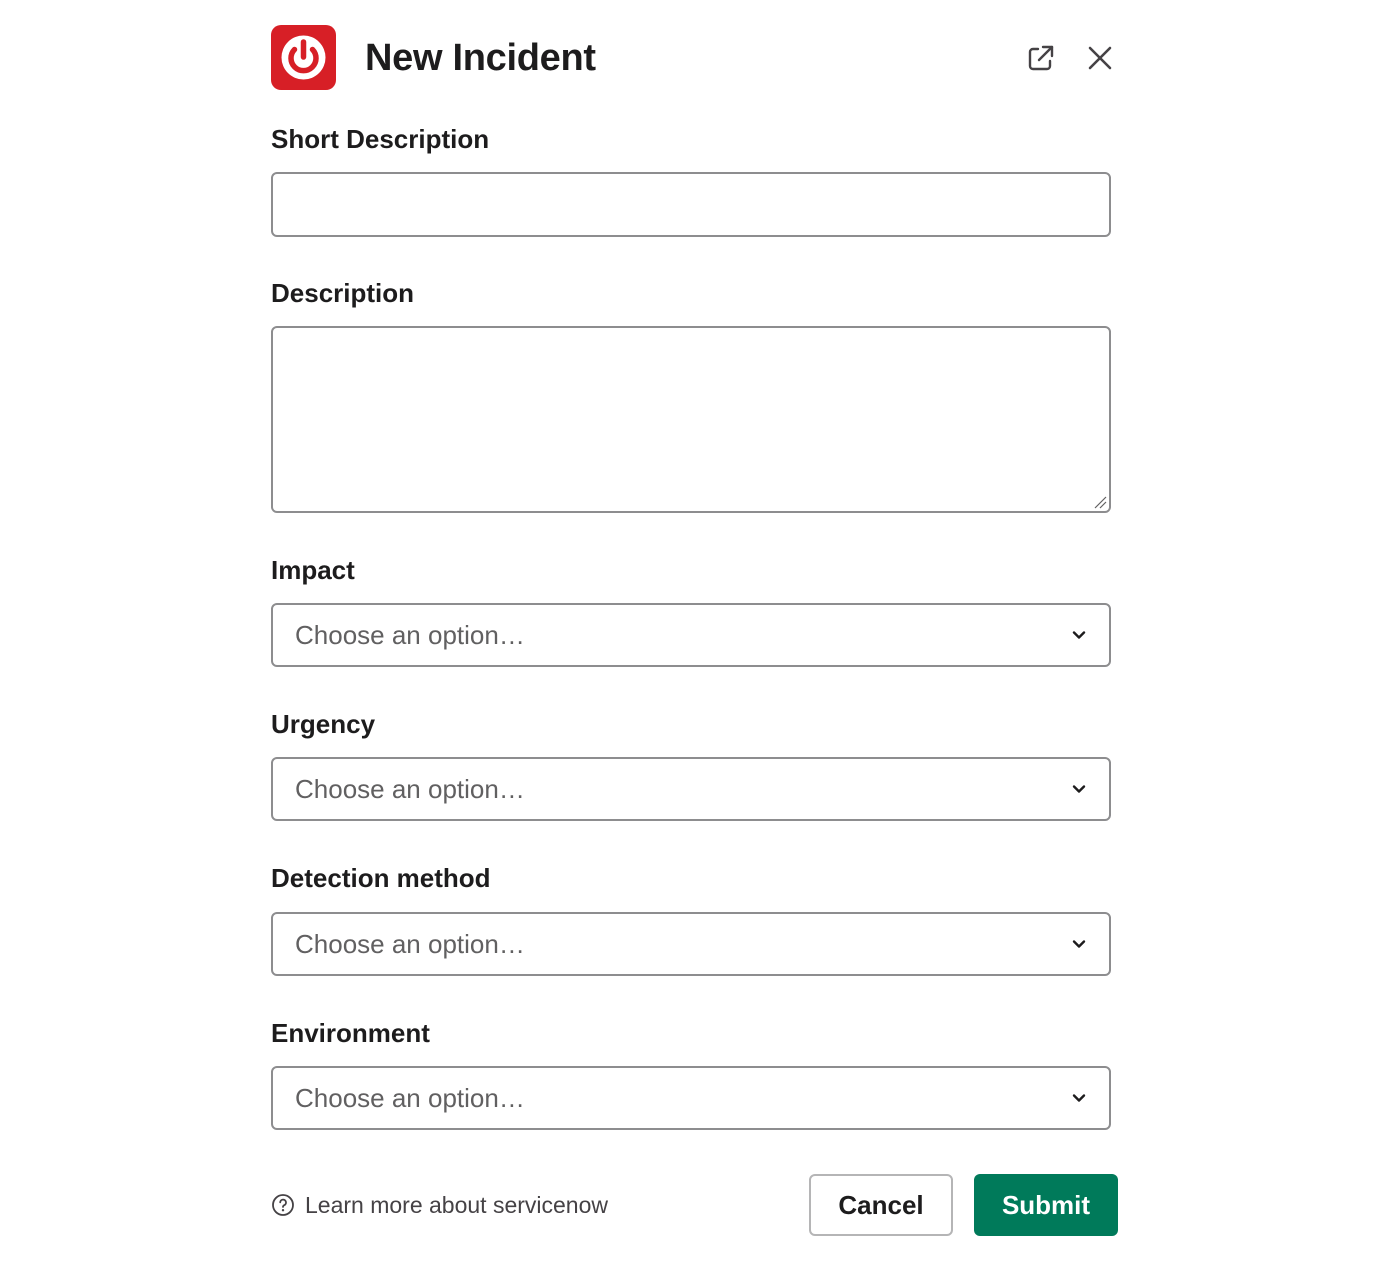 This screenshot has height=1267, width=1400. Describe the element at coordinates (313, 570) in the screenshot. I see `impact-label: Impact` at that location.